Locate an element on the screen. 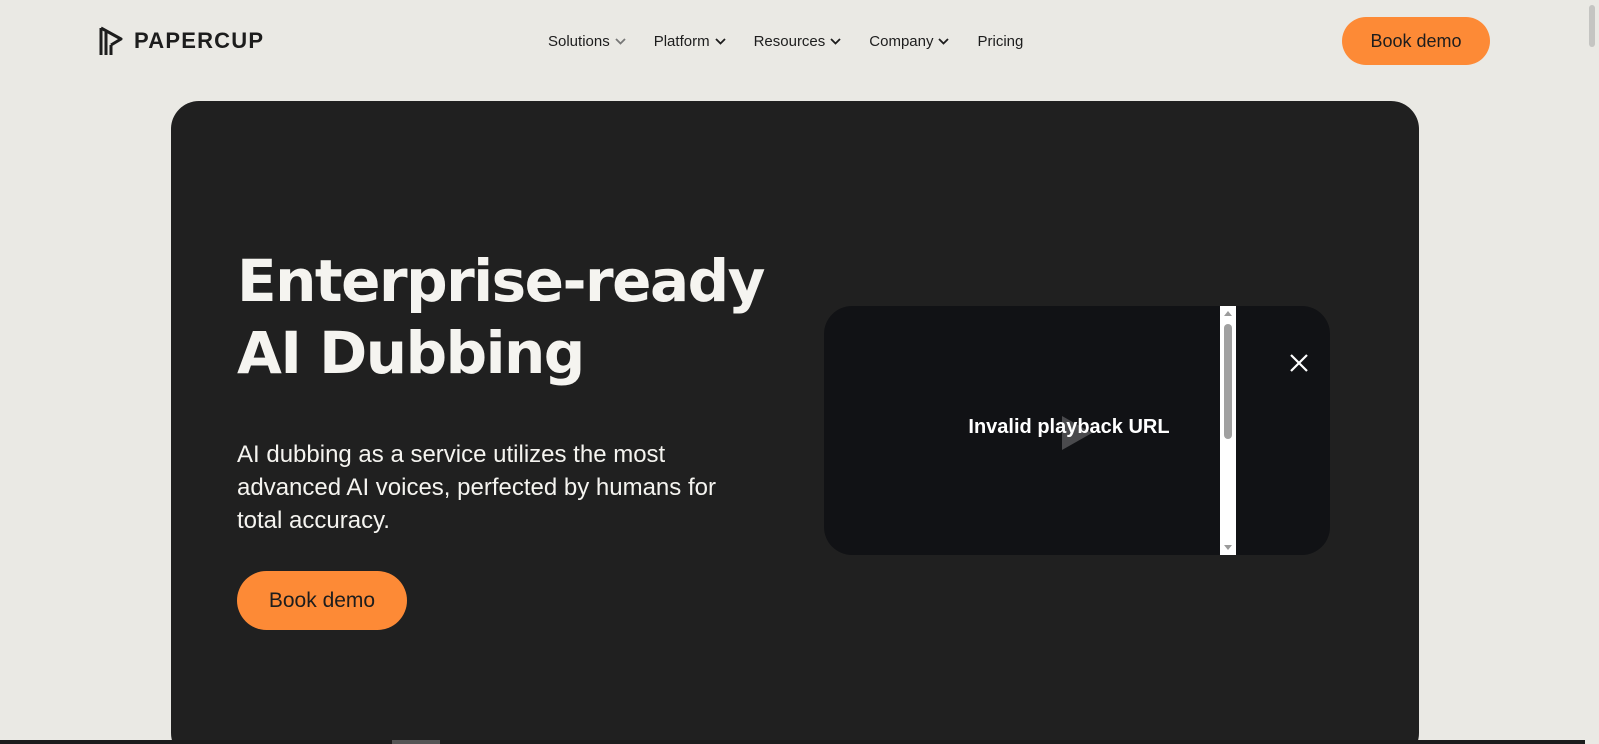 The image size is (1599, 744). video-error-message: Invalid playback URL is located at coordinates (1069, 427).